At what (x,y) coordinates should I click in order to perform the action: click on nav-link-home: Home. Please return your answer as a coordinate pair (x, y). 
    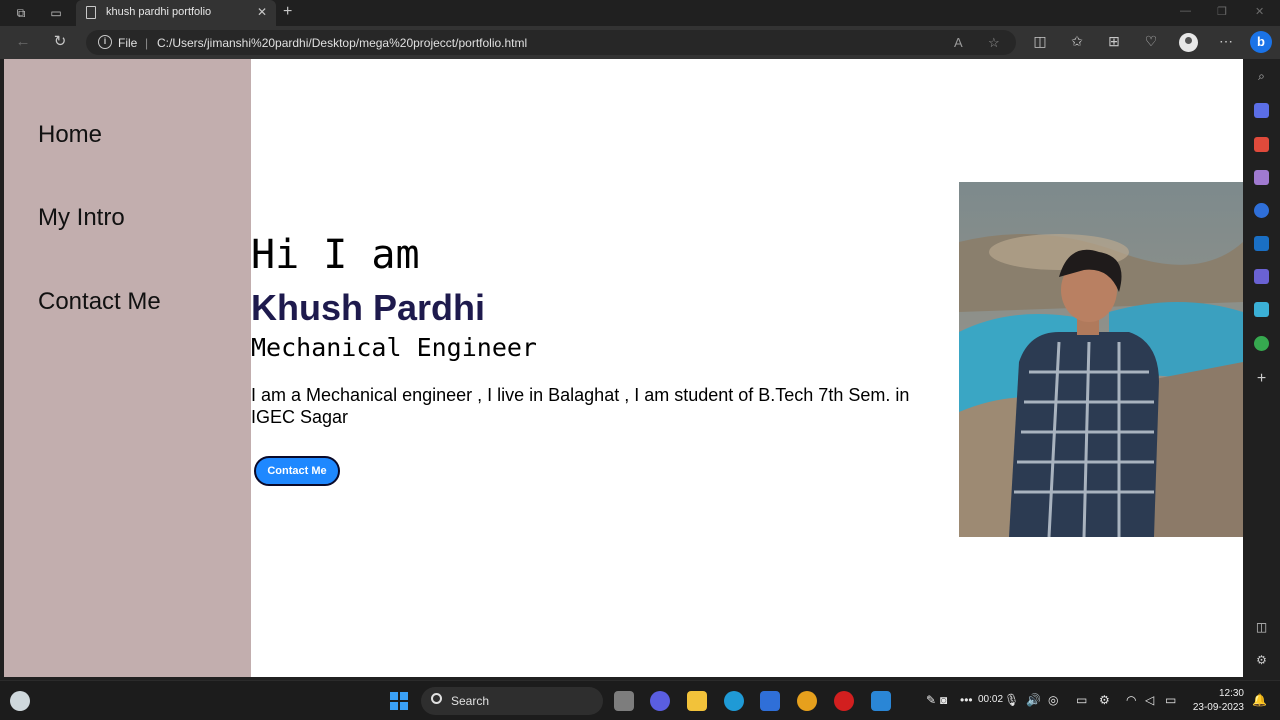
    Looking at the image, I should click on (70, 135).